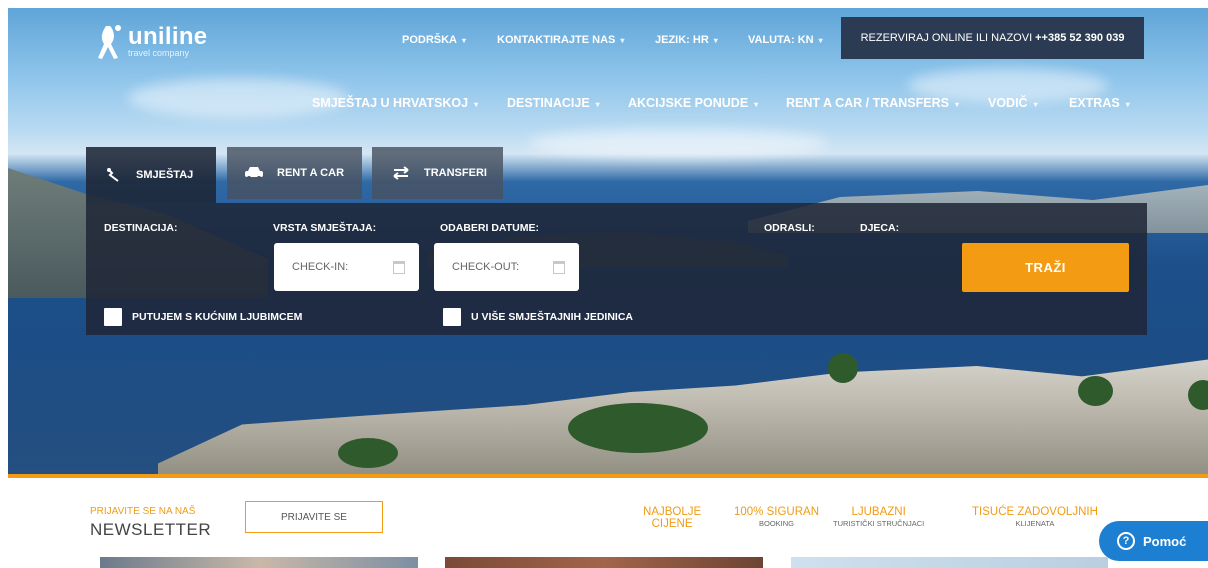 This screenshot has width=1208, height=568. What do you see at coordinates (254, 173) in the screenshot?
I see `car-icon` at bounding box center [254, 173].